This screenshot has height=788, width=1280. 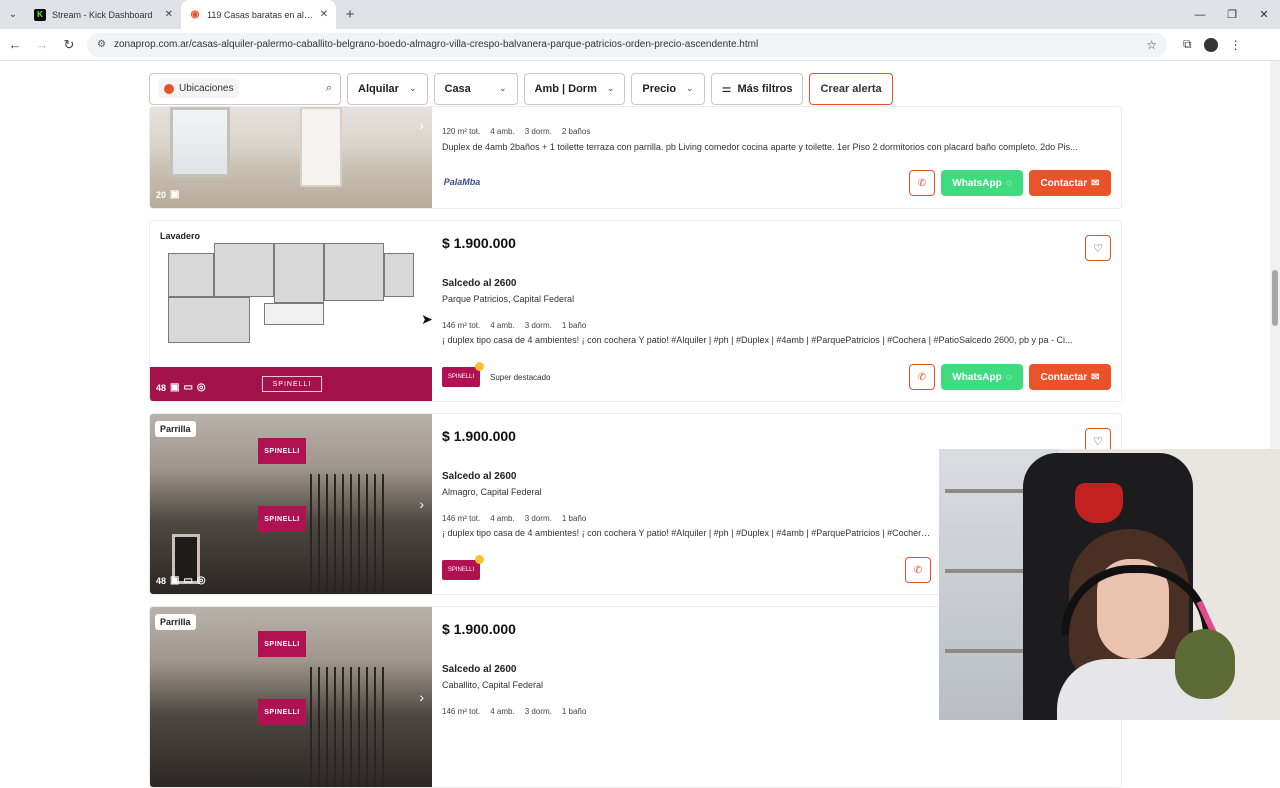 I want to click on tab-search-icon: ⌄, so click(x=13, y=14).